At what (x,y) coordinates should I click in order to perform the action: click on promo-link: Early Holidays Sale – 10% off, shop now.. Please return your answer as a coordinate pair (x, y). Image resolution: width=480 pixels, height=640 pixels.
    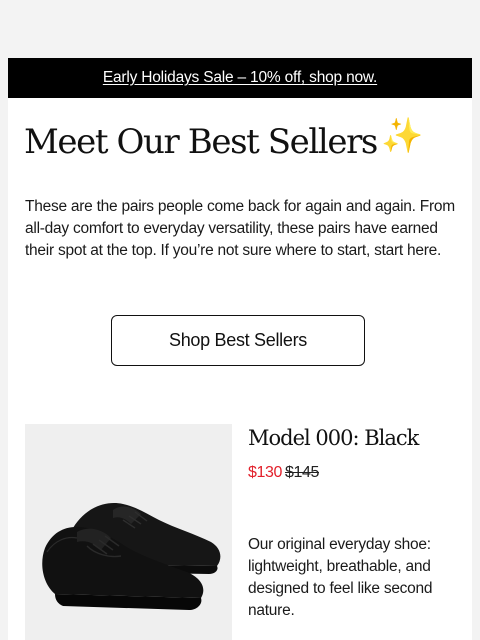
    Looking at the image, I should click on (240, 78).